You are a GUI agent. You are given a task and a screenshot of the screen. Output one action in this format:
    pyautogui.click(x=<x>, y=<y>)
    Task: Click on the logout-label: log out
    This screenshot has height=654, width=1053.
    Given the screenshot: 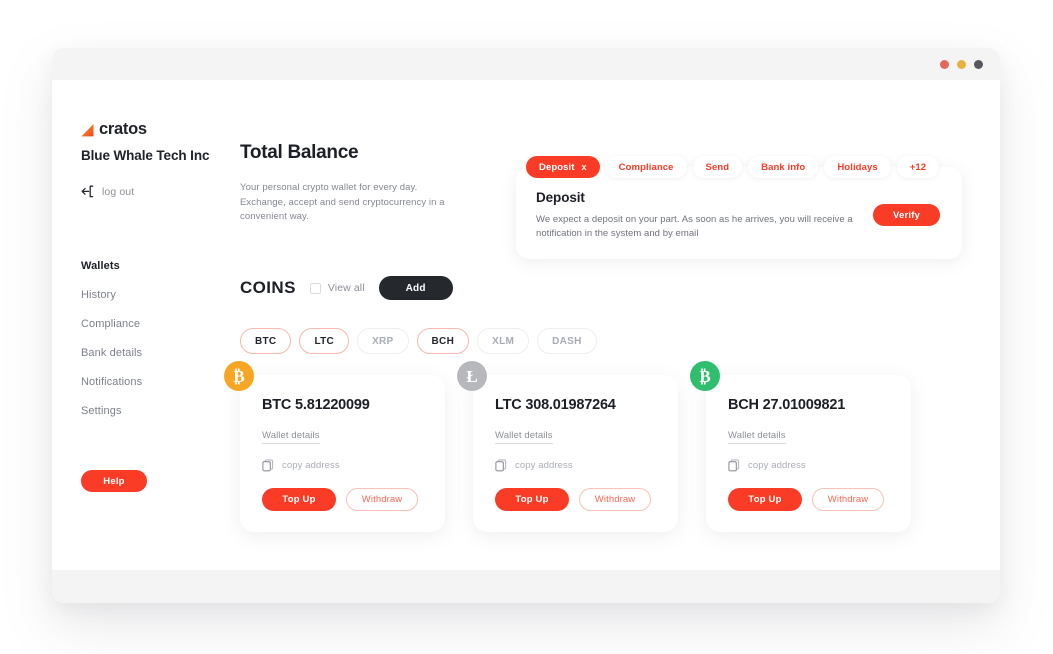 What is the action you would take?
    pyautogui.click(x=118, y=191)
    